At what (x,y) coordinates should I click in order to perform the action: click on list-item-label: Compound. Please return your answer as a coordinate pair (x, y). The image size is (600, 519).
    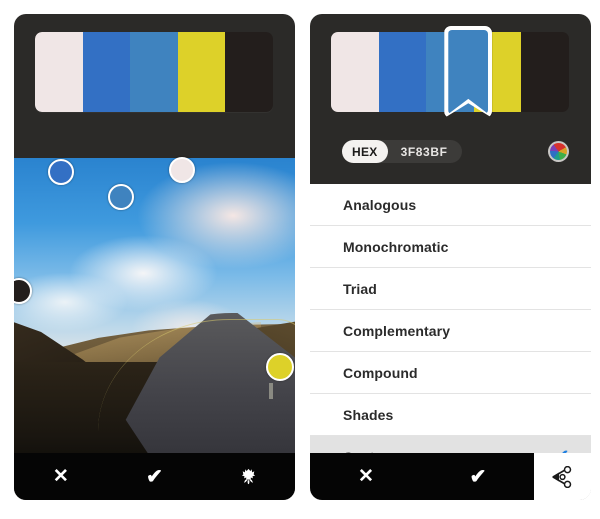
    Looking at the image, I should click on (380, 372).